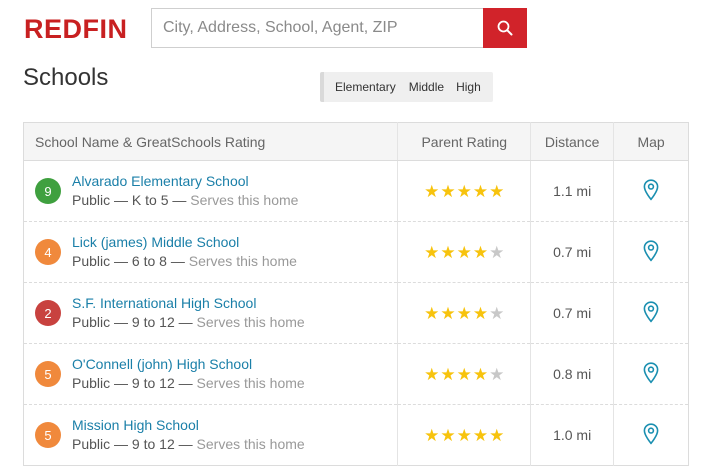 The height and width of the screenshot is (470, 703). Describe the element at coordinates (317, 28) in the screenshot. I see `search-input` at that location.